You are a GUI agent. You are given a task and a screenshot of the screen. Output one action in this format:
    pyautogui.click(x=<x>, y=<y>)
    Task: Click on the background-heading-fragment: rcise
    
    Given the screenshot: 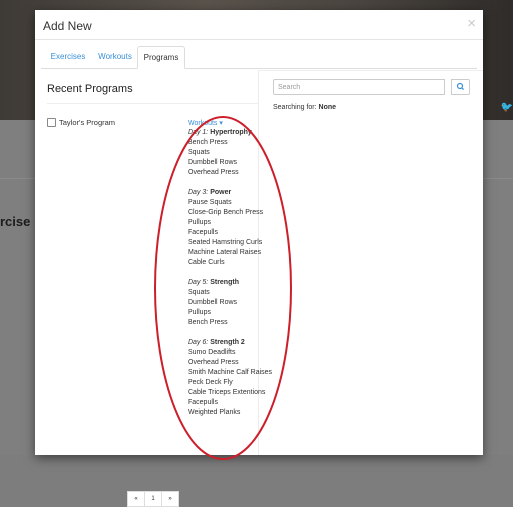 What is the action you would take?
    pyautogui.click(x=15, y=221)
    